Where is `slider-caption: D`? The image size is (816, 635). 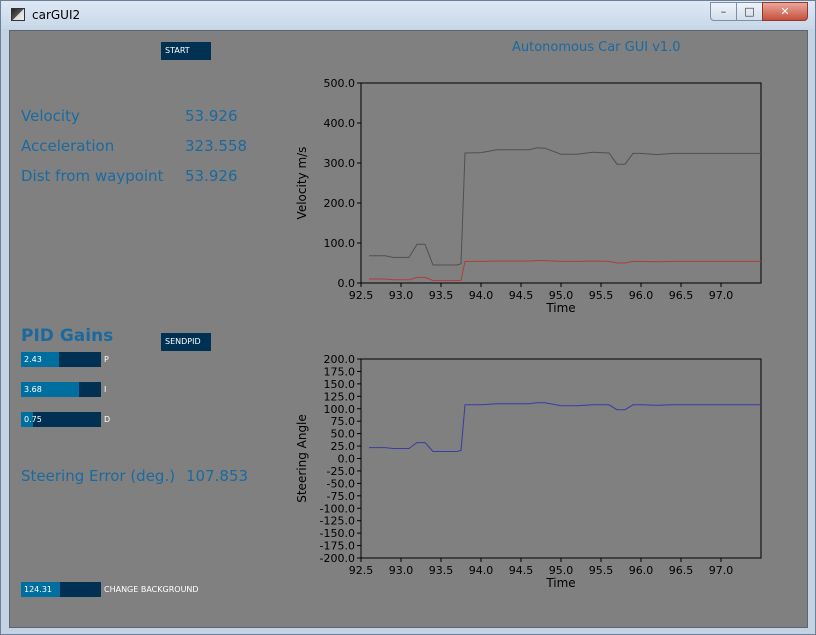
slider-caption: D is located at coordinates (107, 419).